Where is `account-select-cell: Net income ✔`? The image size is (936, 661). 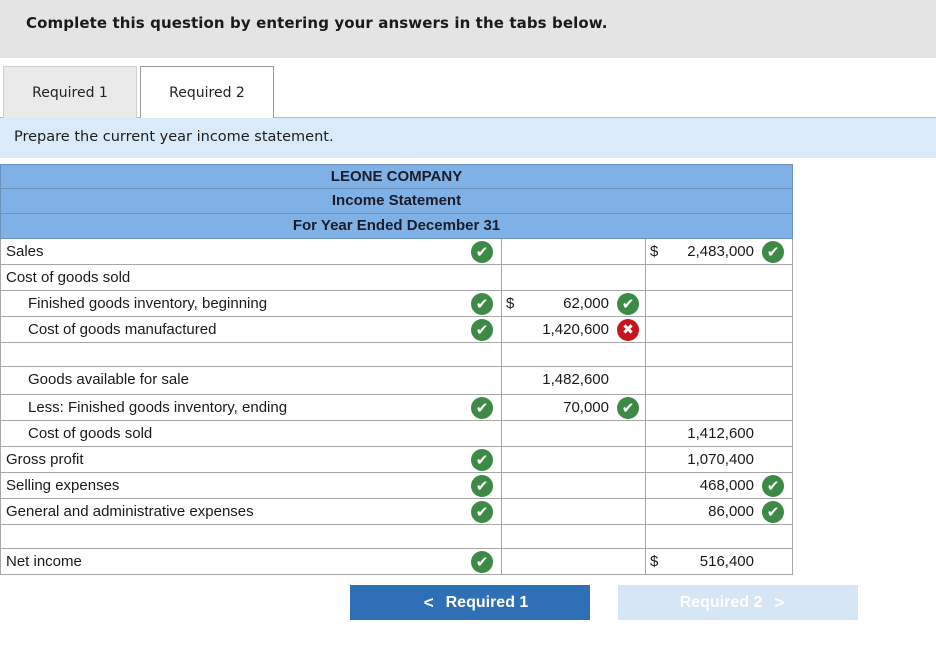 account-select-cell: Net income ✔ is located at coordinates (251, 561).